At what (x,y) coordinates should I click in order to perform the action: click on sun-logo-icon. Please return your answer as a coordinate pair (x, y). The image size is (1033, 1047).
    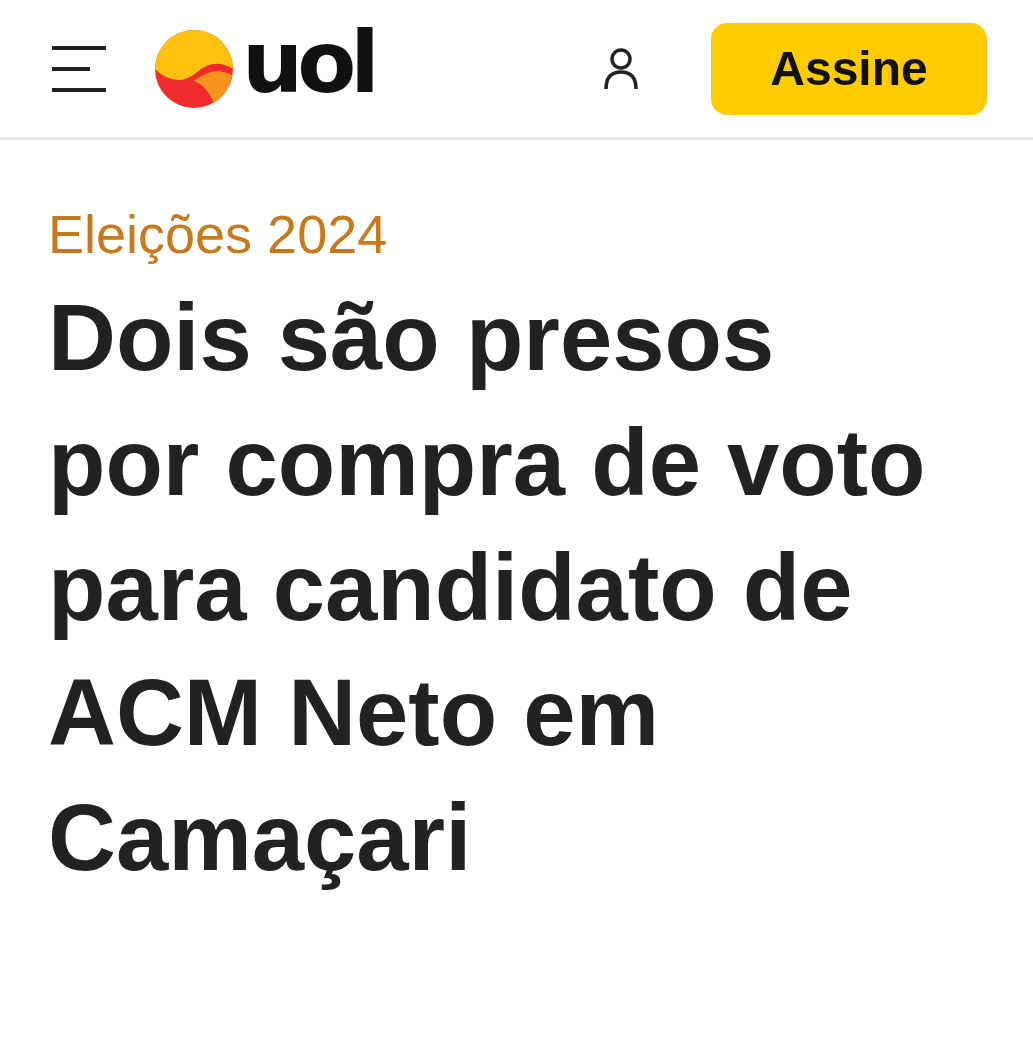
    Looking at the image, I should click on (194, 68).